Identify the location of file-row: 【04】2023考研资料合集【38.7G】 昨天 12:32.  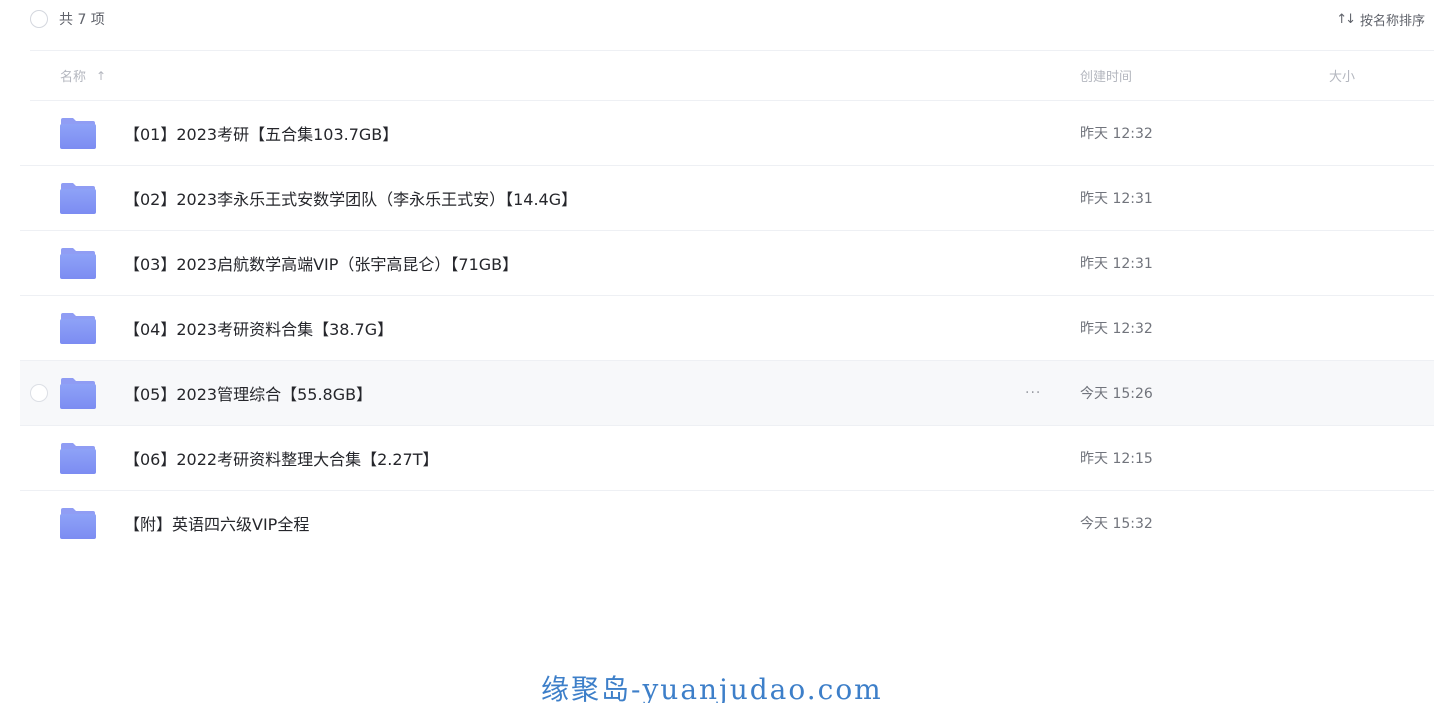
(727, 328).